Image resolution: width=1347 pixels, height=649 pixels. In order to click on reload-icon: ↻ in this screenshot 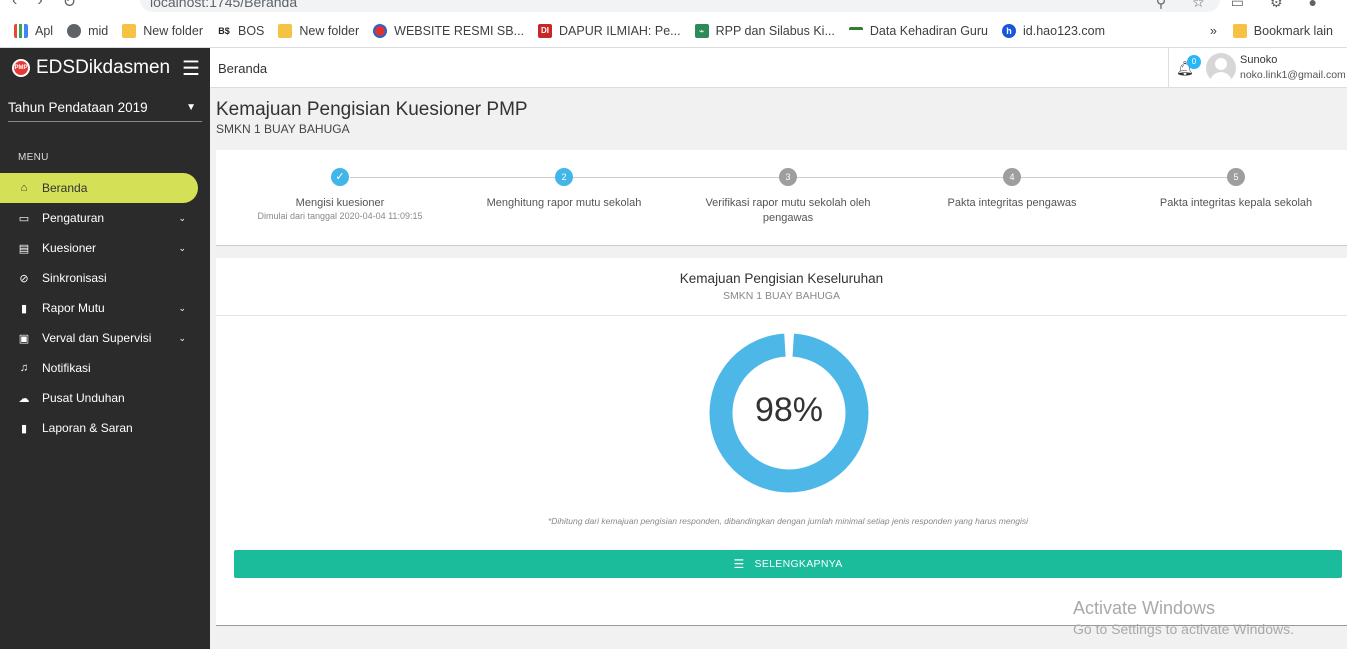, I will do `click(69, 6)`.